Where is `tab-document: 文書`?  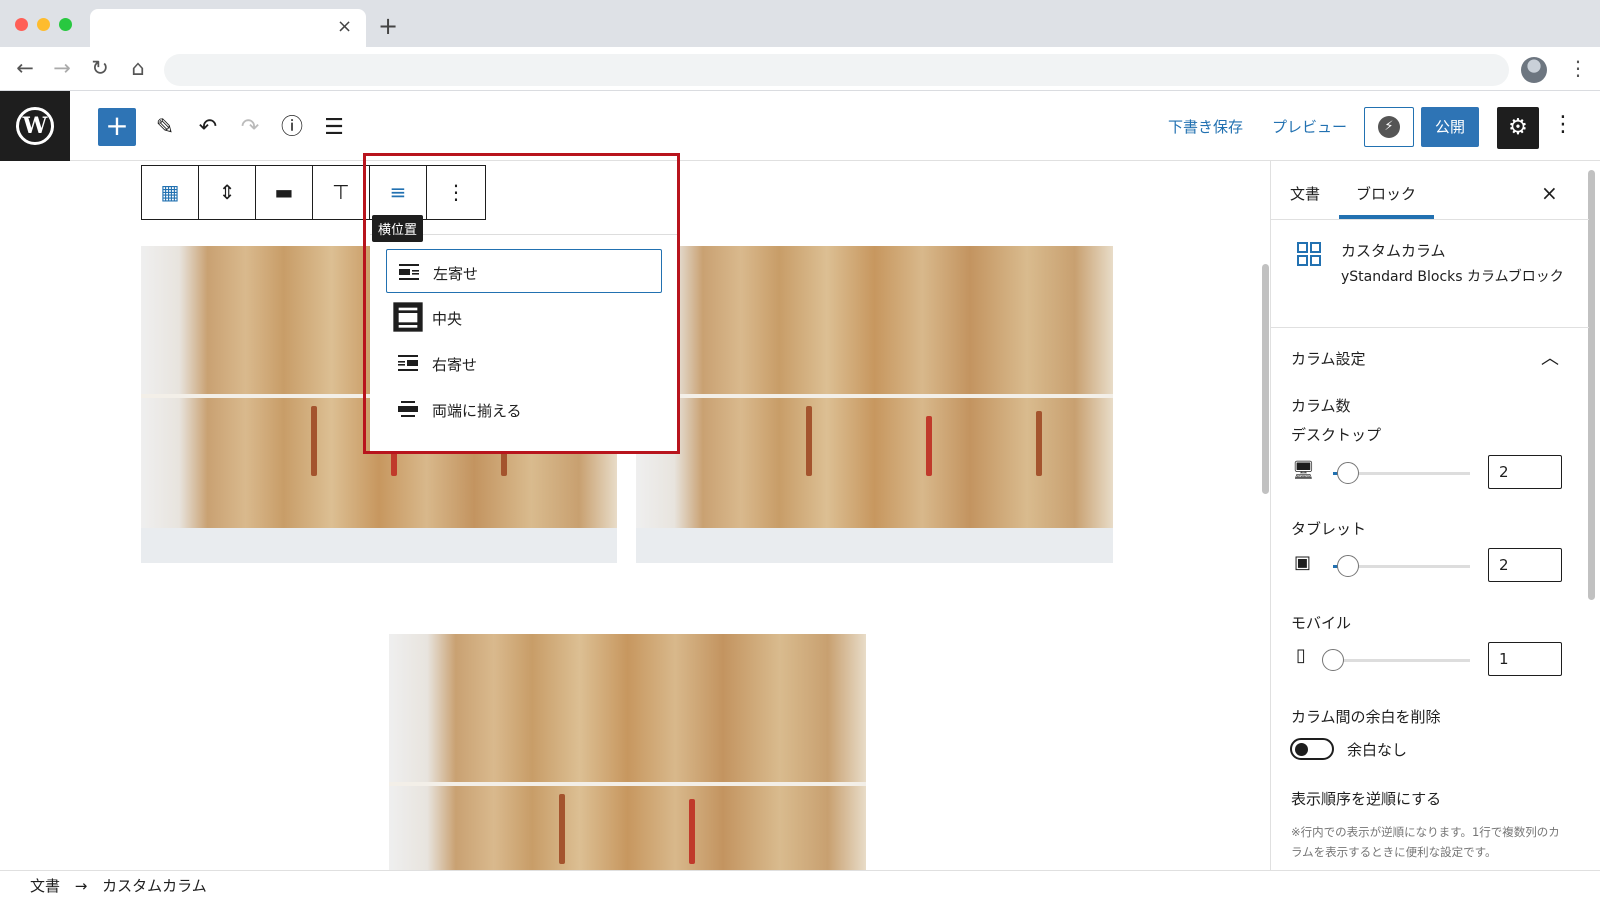
tab-document: 文書 is located at coordinates (1305, 193).